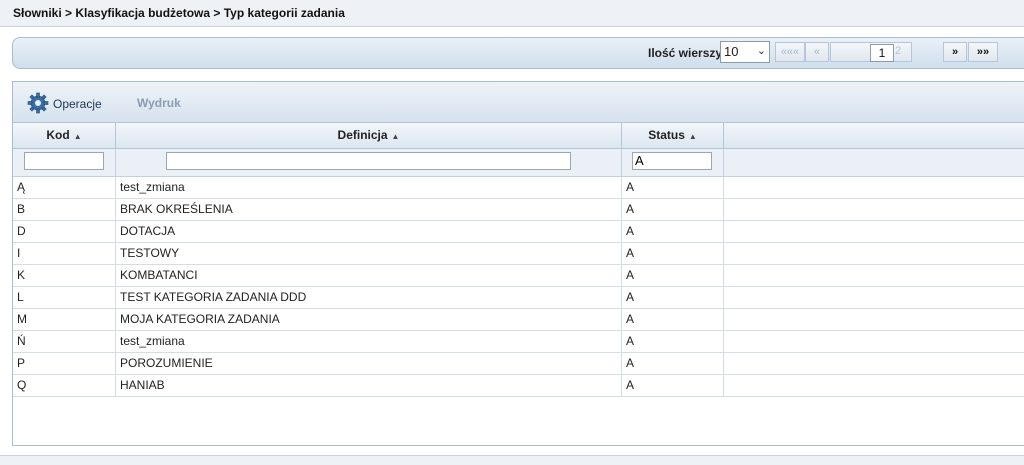  I want to click on status-filter-input, so click(672, 161).